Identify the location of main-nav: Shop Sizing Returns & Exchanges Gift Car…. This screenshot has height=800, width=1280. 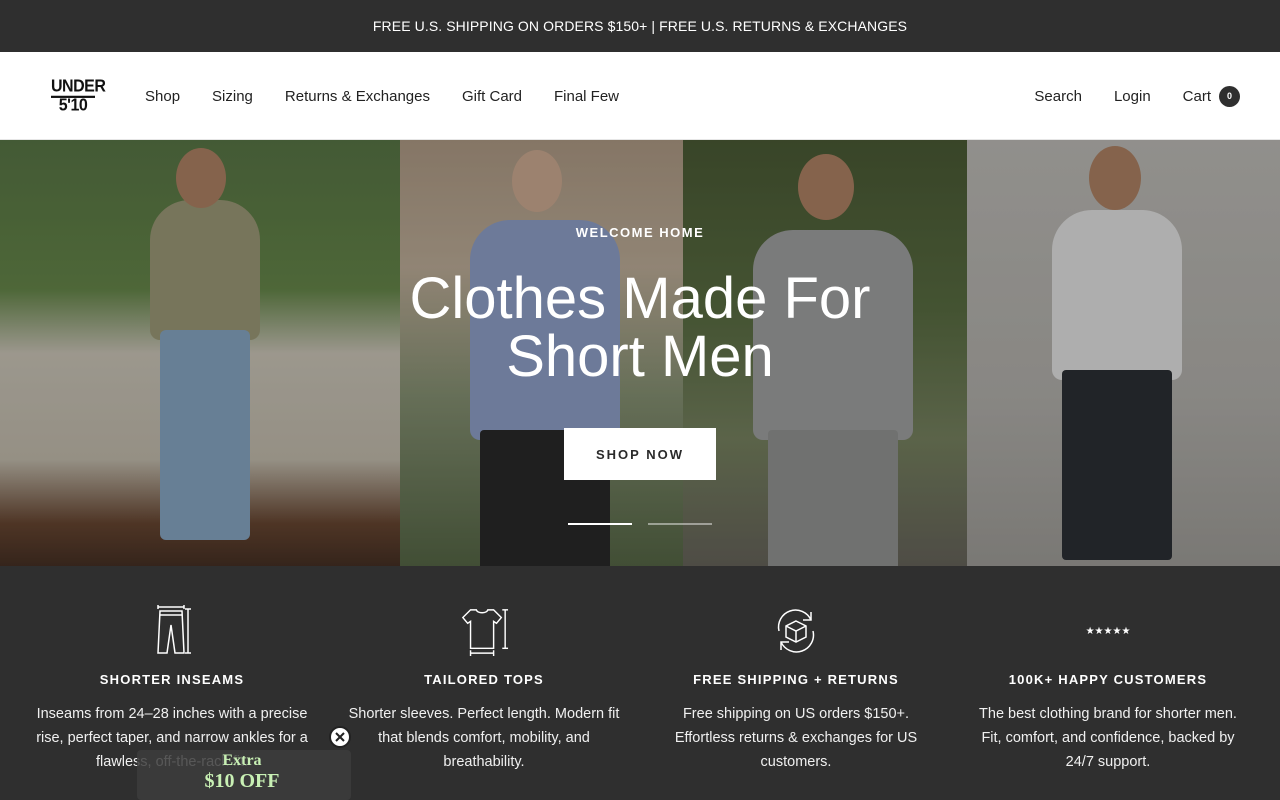
(382, 96).